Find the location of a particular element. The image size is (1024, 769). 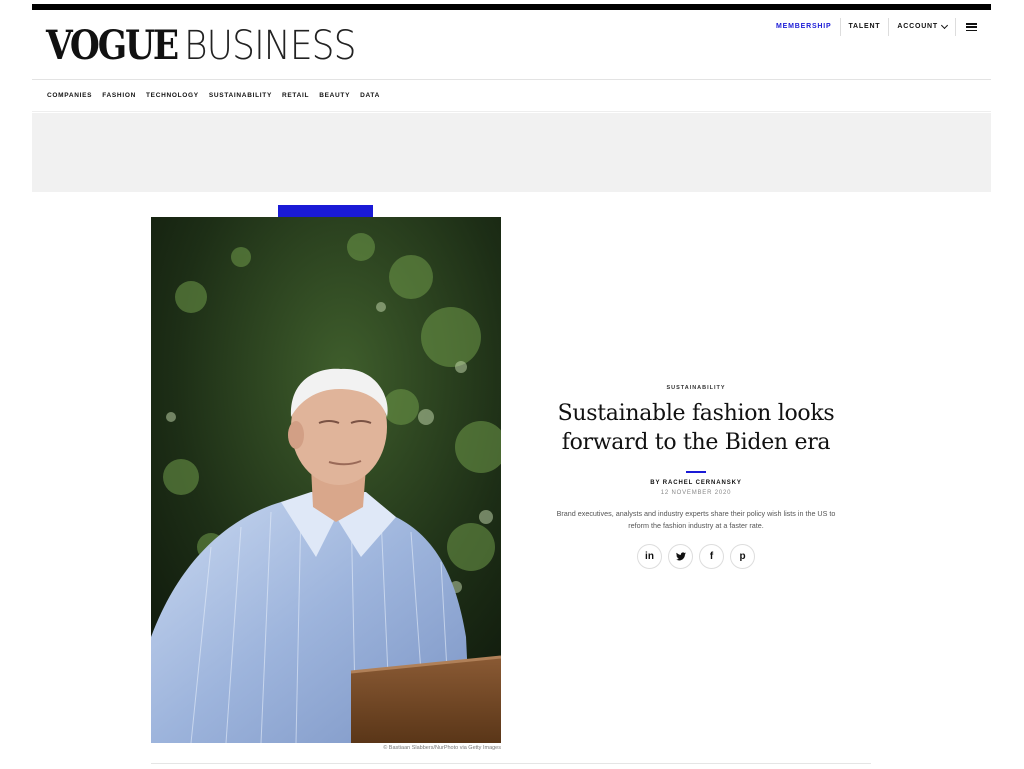

logo-vogue: VOGUE is located at coordinates (112, 45).